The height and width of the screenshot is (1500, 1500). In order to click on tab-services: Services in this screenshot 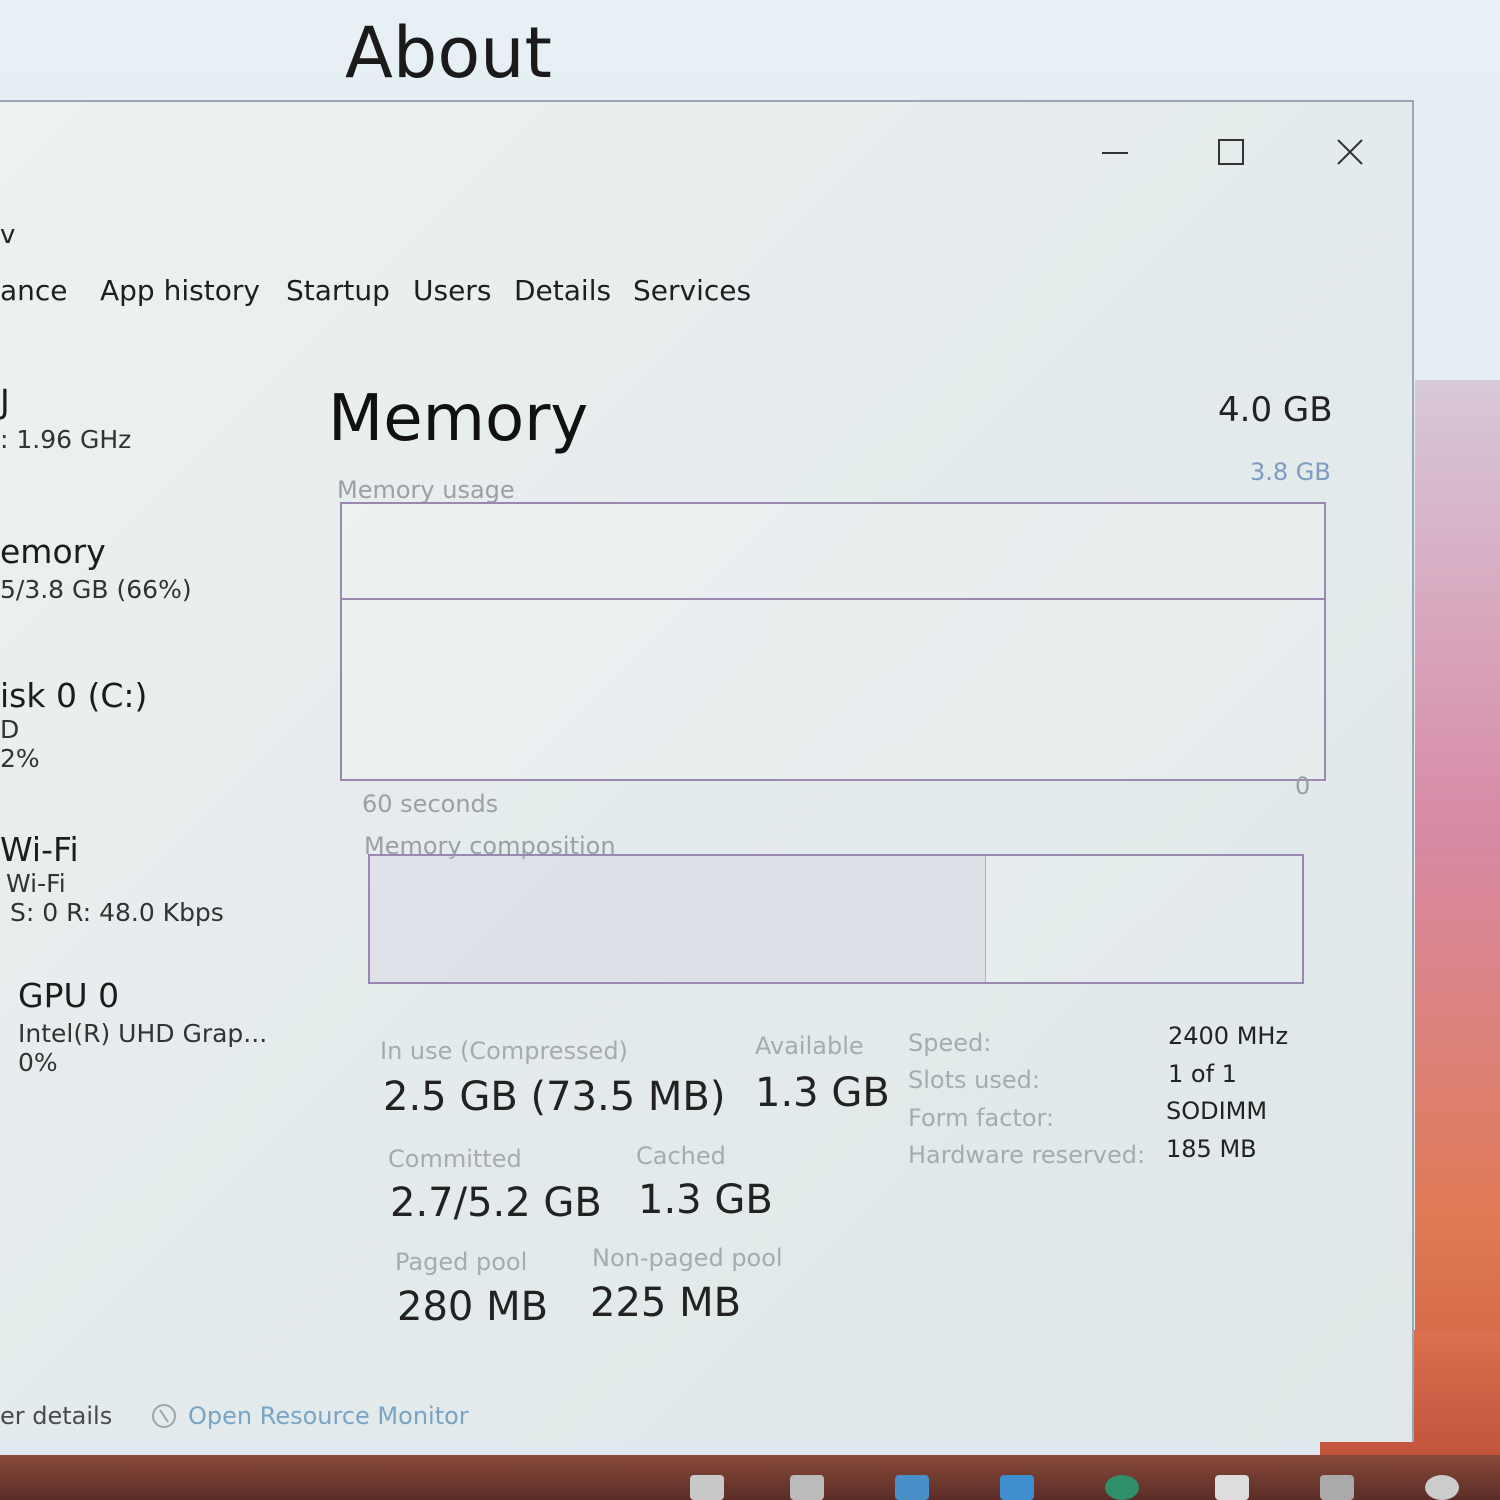, I will do `click(692, 290)`.